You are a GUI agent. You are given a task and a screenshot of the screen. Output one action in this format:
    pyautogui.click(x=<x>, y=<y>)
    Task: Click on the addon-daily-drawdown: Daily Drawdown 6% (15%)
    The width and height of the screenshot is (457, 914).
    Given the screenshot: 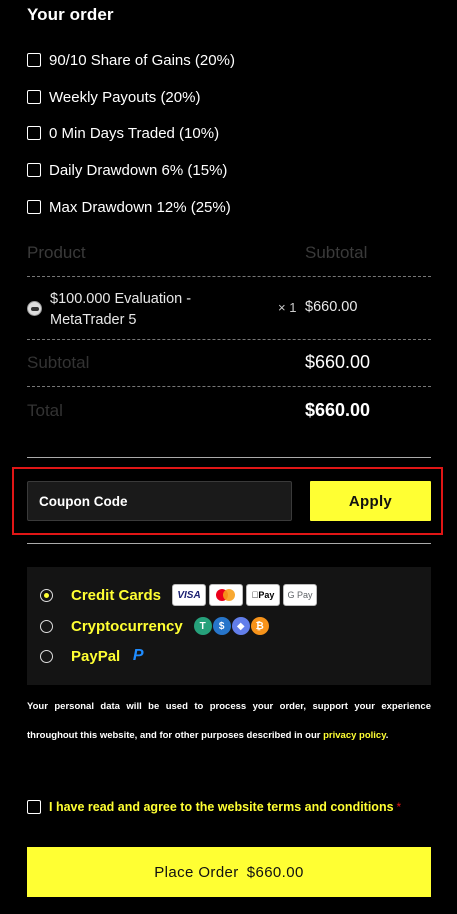 What is the action you would take?
    pyautogui.click(x=127, y=170)
    